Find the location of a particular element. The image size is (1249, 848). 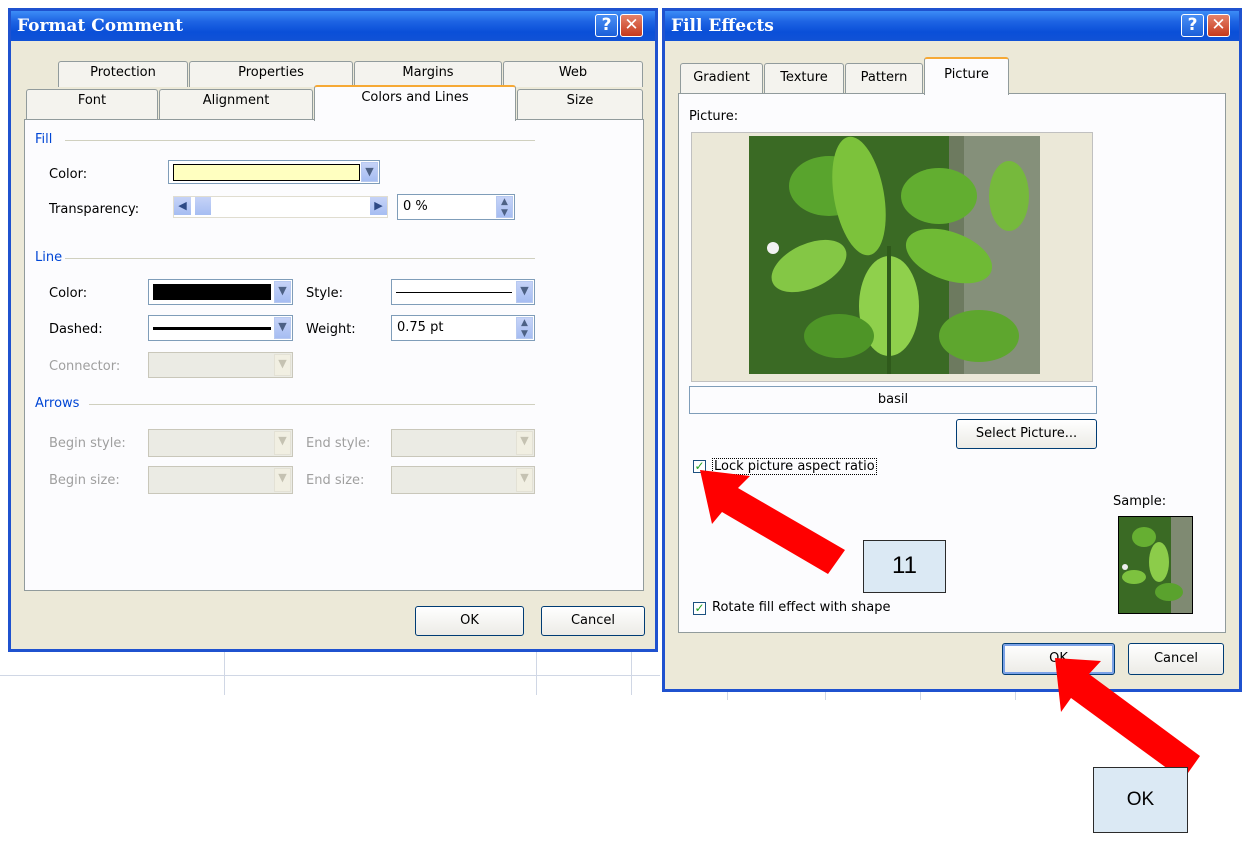

picture-name: basil is located at coordinates (893, 399).